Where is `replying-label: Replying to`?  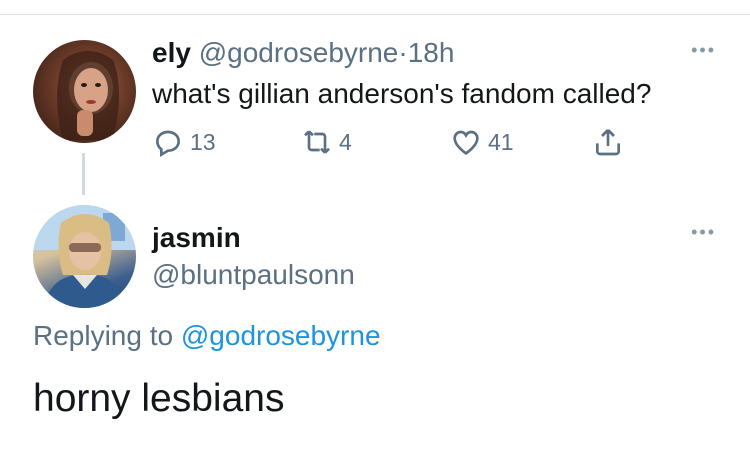
replying-label: Replying to is located at coordinates (103, 335).